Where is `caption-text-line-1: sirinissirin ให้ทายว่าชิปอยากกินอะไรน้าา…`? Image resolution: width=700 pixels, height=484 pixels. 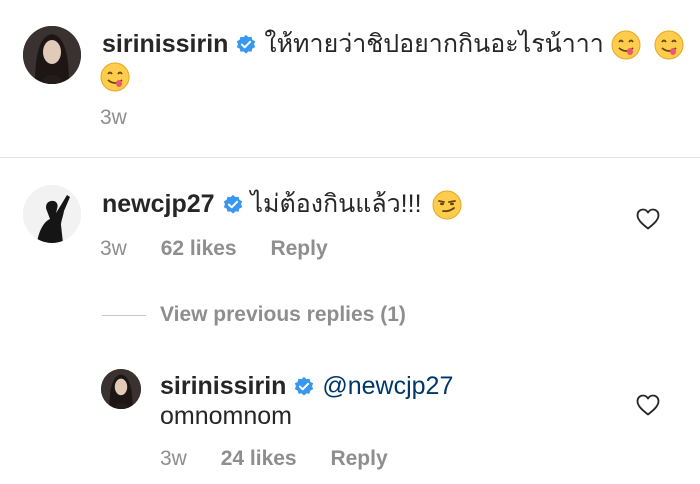 caption-text-line-1: sirinissirin ให้ทายว่าชิปอยากกินอะไรน้าา… is located at coordinates (393, 44).